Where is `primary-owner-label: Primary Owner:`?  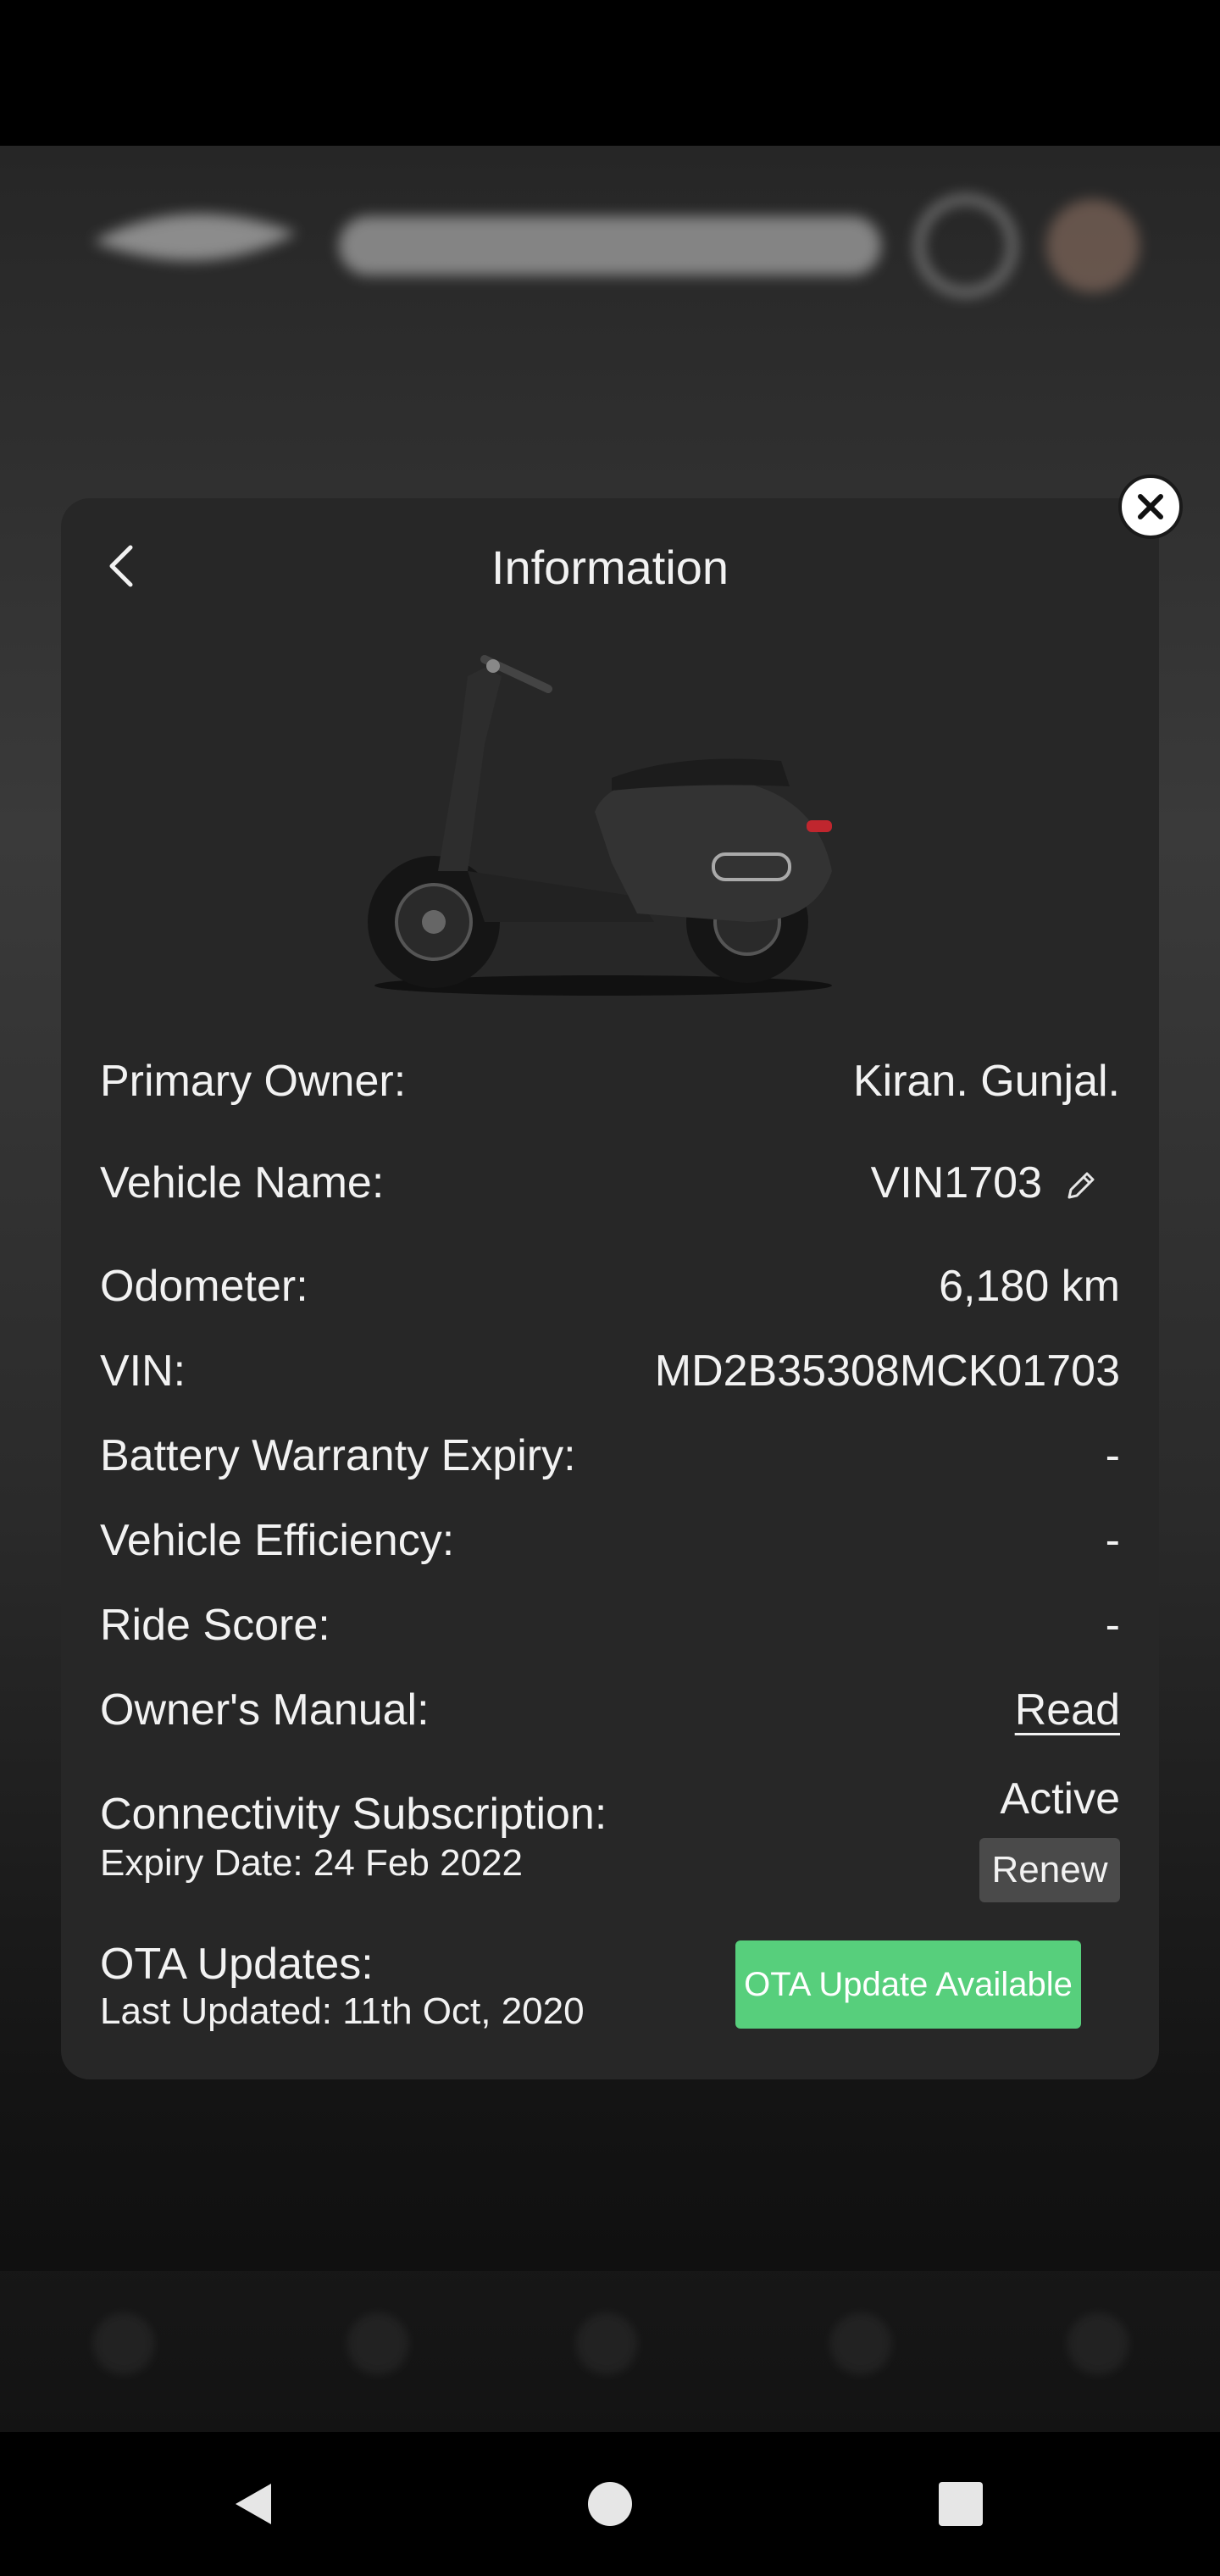
primary-owner-label: Primary Owner: is located at coordinates (253, 1081).